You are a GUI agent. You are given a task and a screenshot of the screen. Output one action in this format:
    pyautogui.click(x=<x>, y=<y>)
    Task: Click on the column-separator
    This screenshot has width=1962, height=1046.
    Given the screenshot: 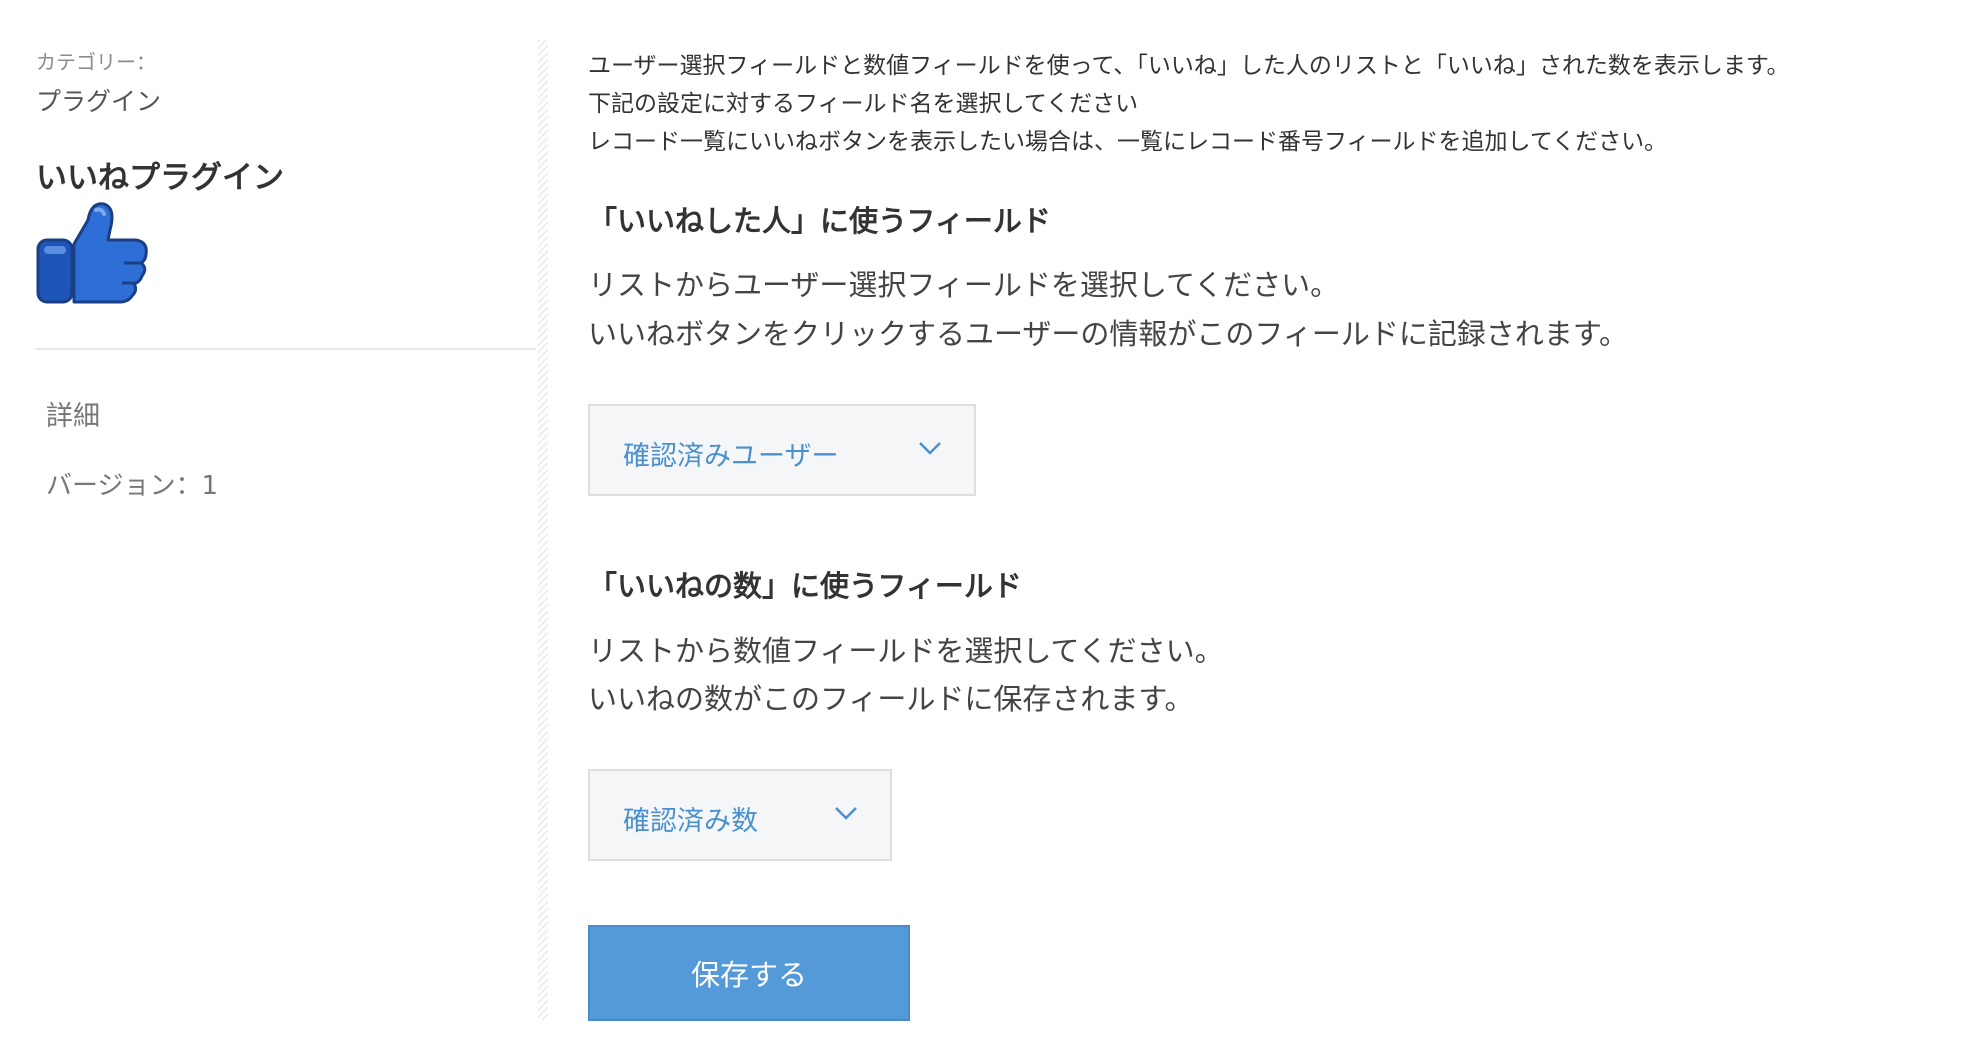 What is the action you would take?
    pyautogui.click(x=543, y=530)
    